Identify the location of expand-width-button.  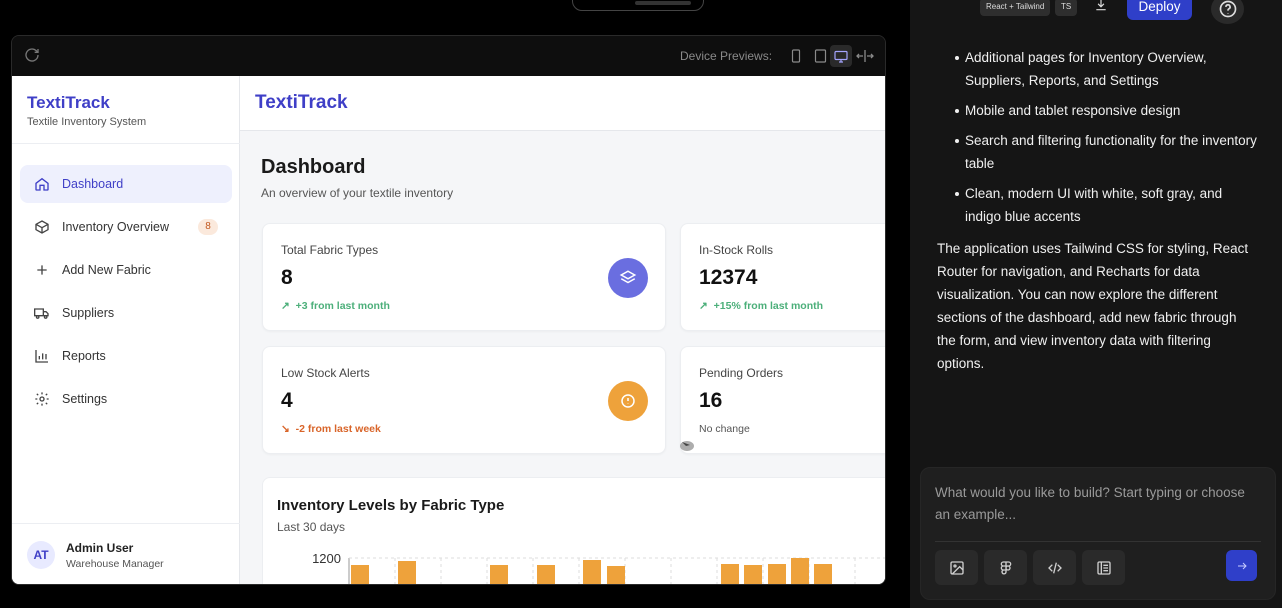
(865, 56).